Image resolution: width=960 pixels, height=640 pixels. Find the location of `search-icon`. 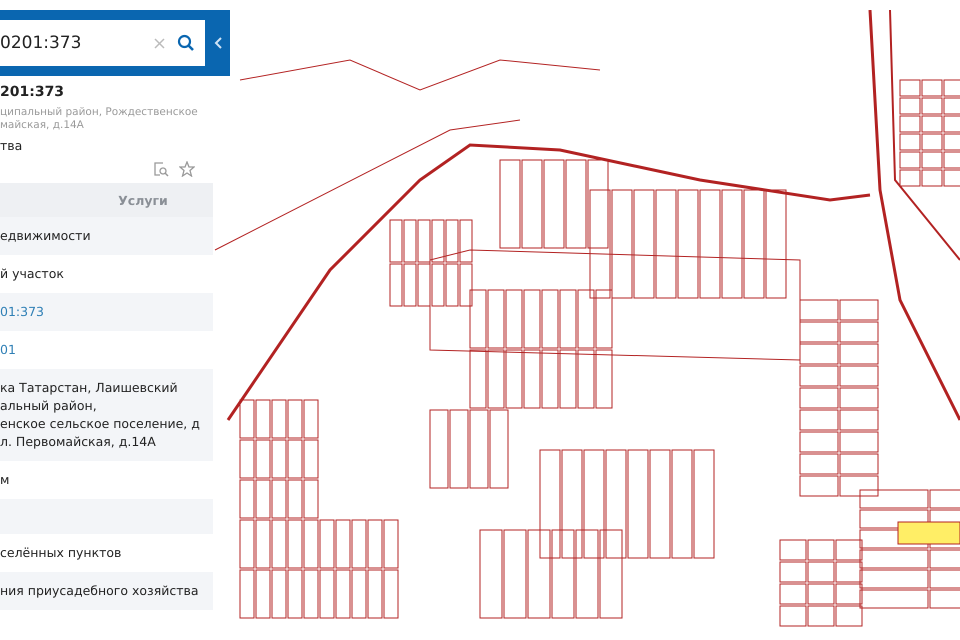

search-icon is located at coordinates (186, 43).